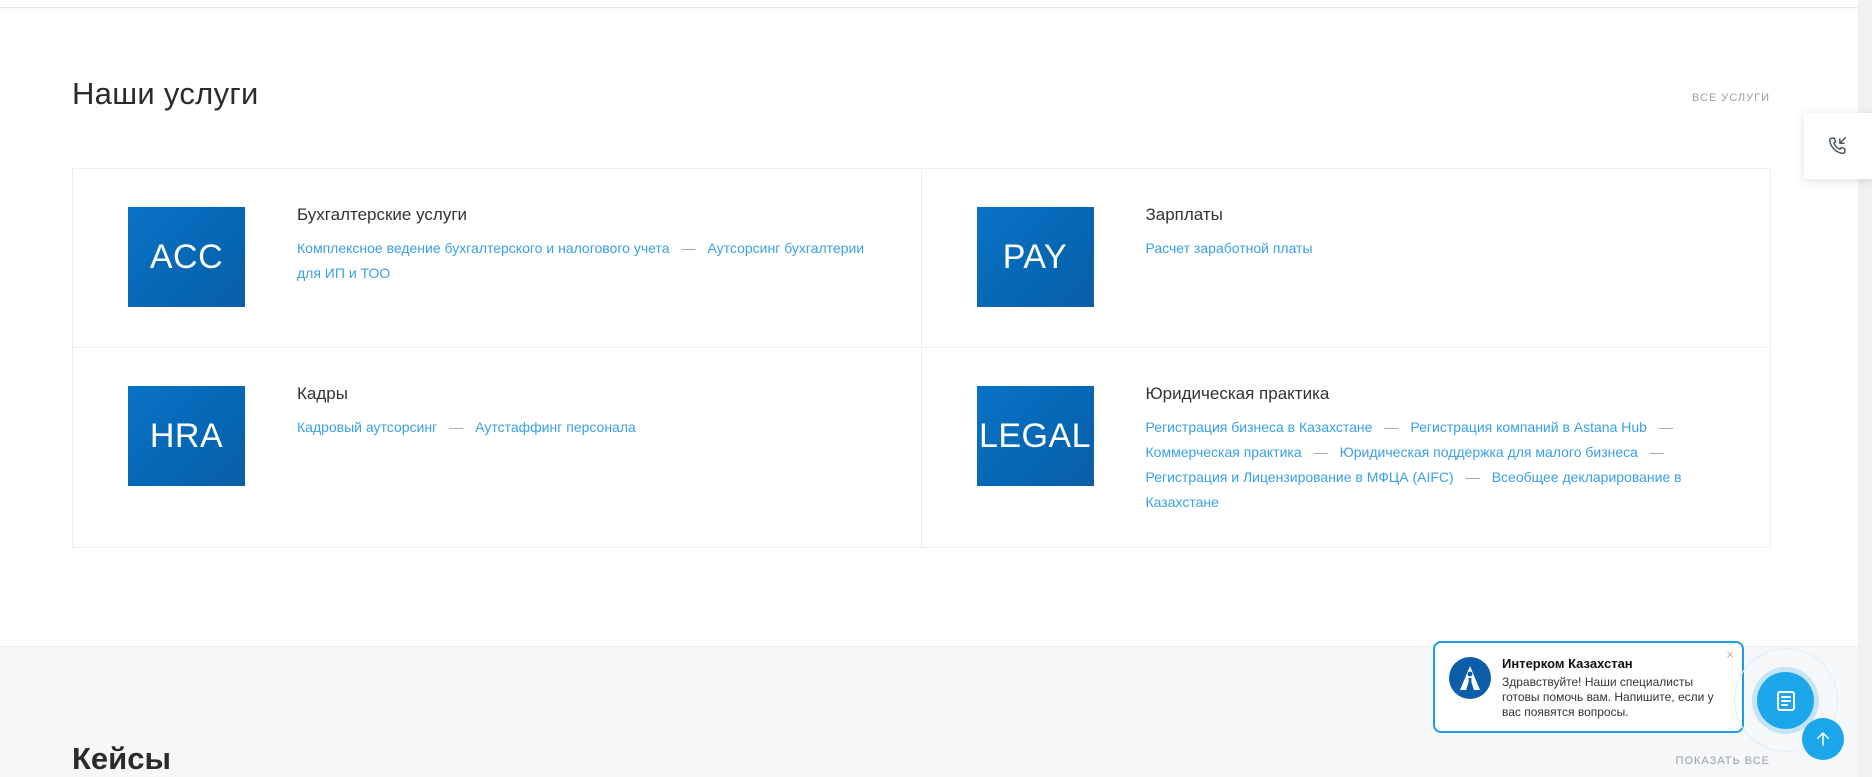  What do you see at coordinates (1723, 761) in the screenshot?
I see `show-all-cases-link: ПОКАЗАТЬ ВСЕ` at bounding box center [1723, 761].